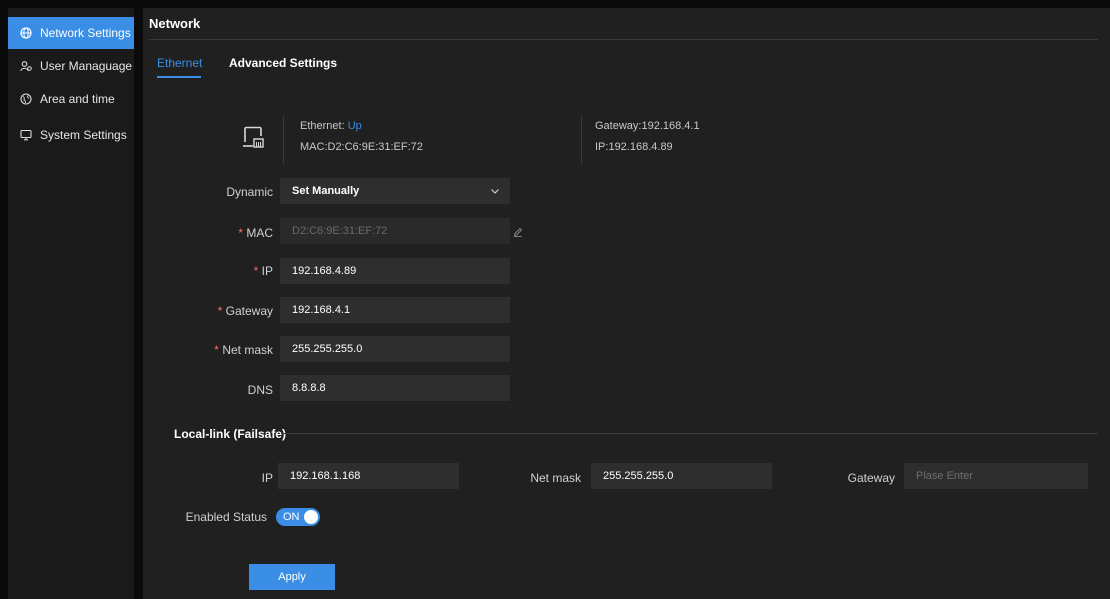 The image size is (1110, 599). I want to click on enabled-status-toggle: ON, so click(298, 517).